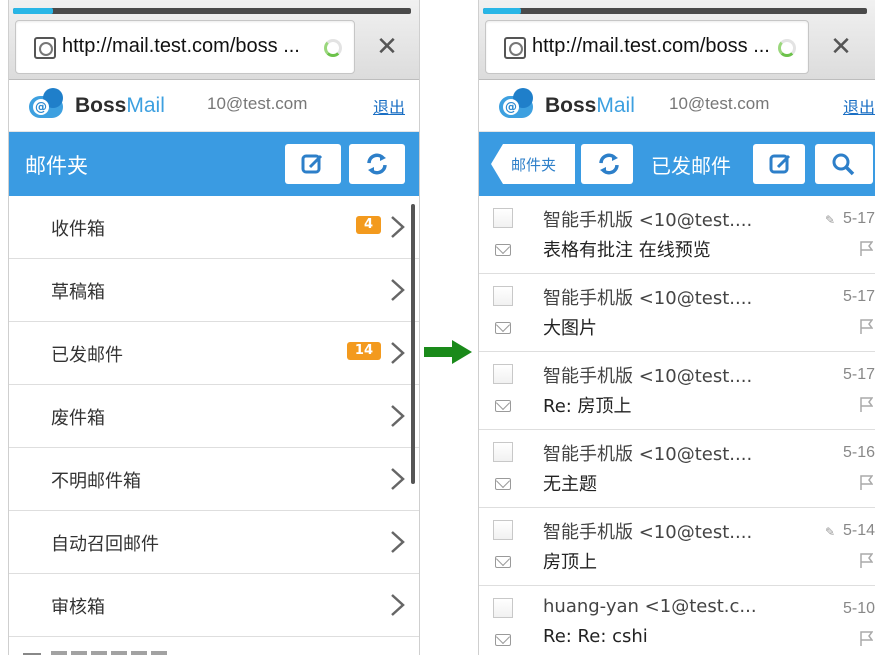 Image resolution: width=875 pixels, height=655 pixels. What do you see at coordinates (677, 547) in the screenshot?
I see `mail-item: 智能手机版 <10@test.... 房顶上 ✎ 5-14` at bounding box center [677, 547].